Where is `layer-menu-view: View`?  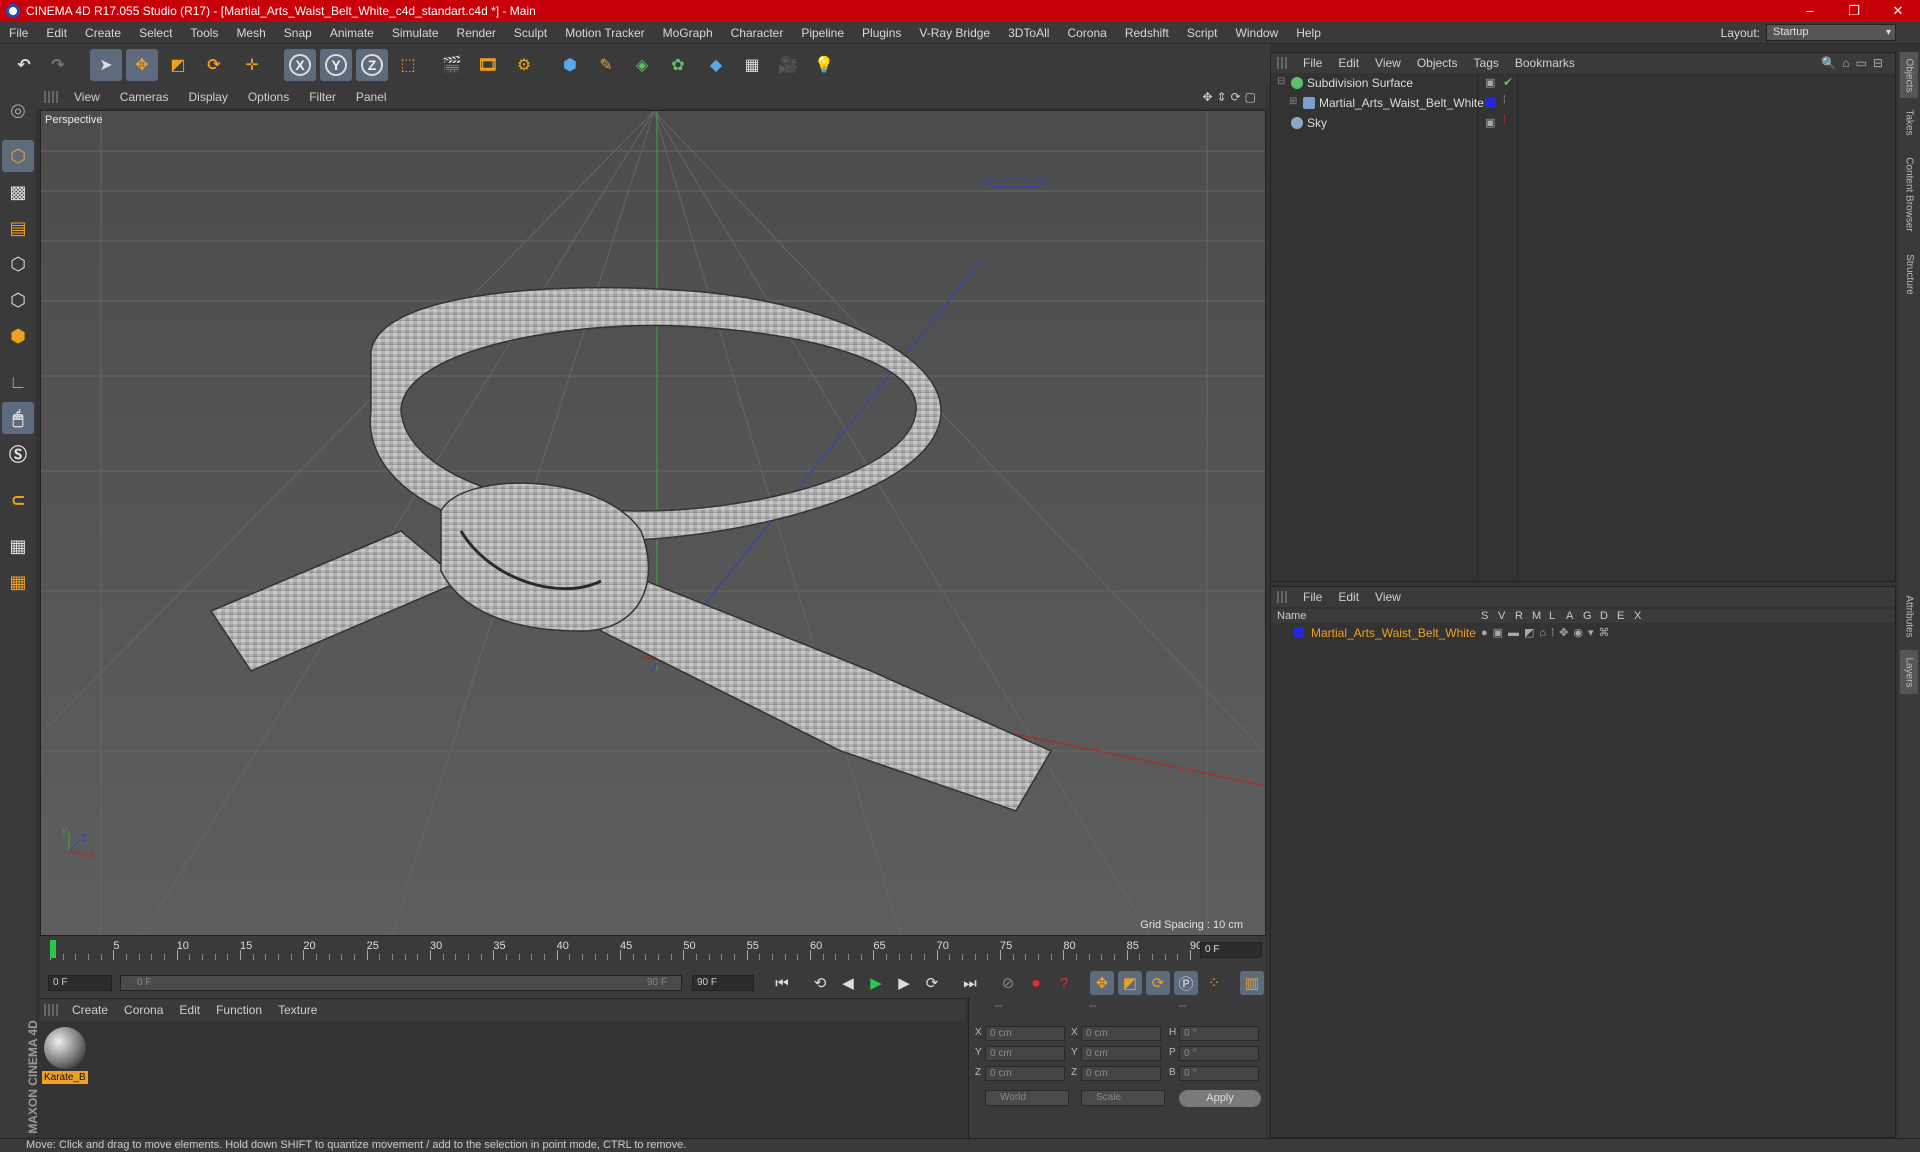 layer-menu-view: View is located at coordinates (1388, 597).